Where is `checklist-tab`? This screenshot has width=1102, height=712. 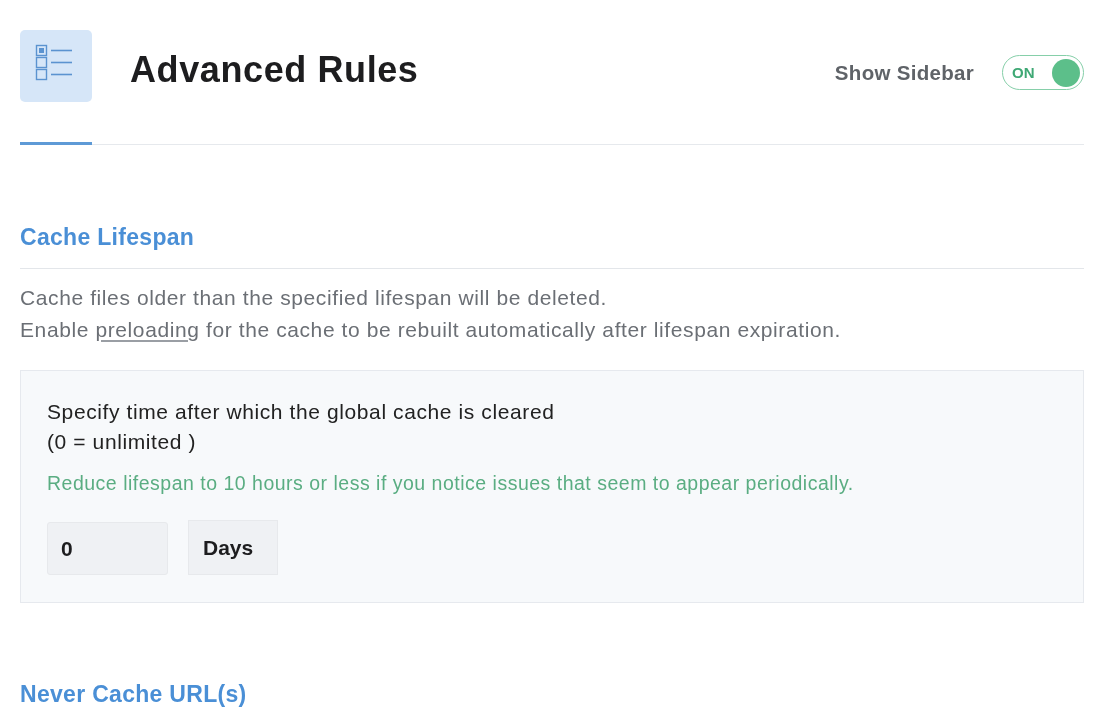
checklist-tab is located at coordinates (56, 87).